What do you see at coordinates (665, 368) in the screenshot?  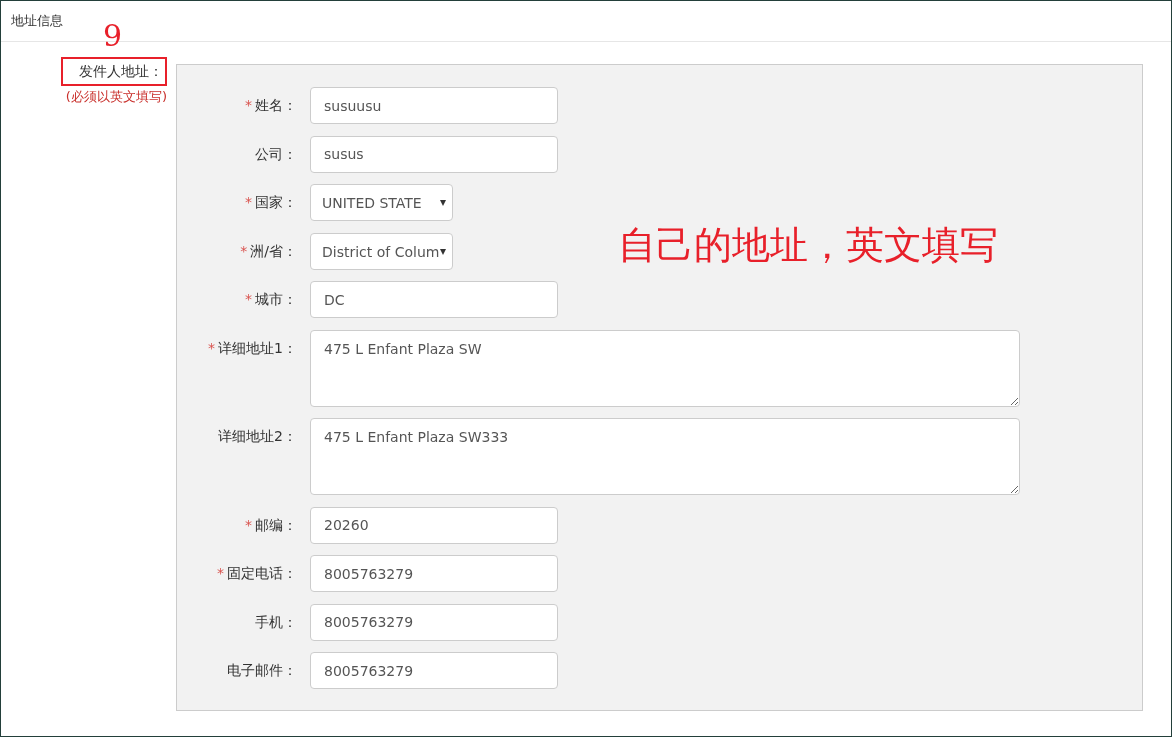 I see `text-area: 475 L Enfant Plaza SW` at bounding box center [665, 368].